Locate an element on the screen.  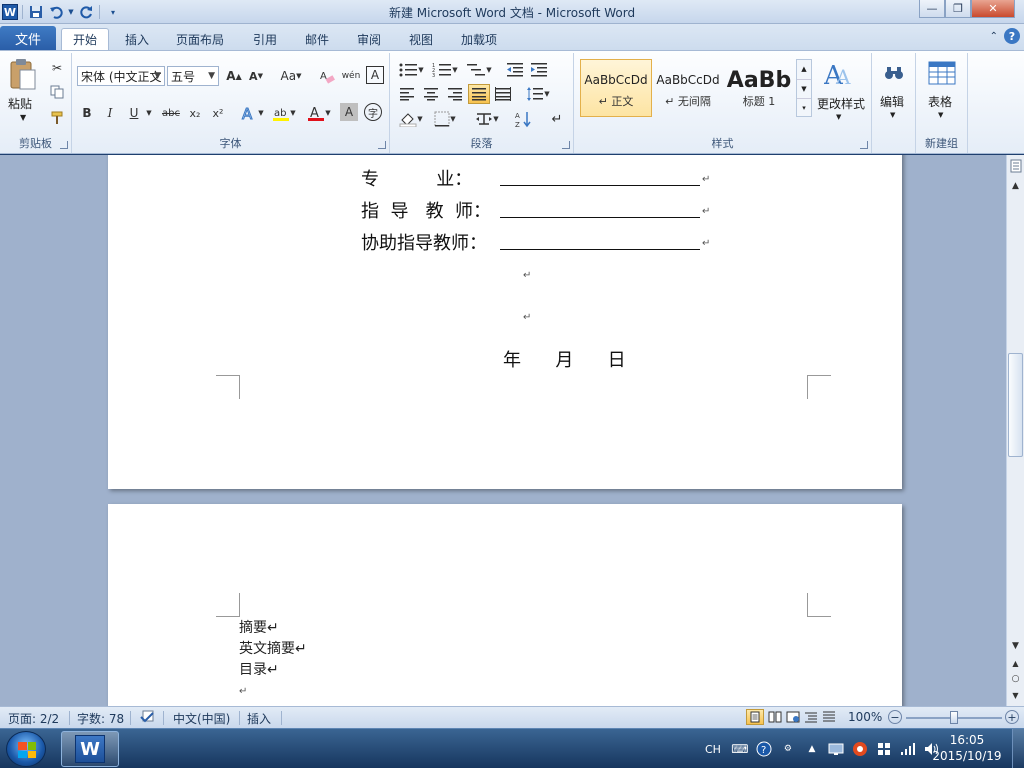
input-language: CH is located at coordinates (713, 749).